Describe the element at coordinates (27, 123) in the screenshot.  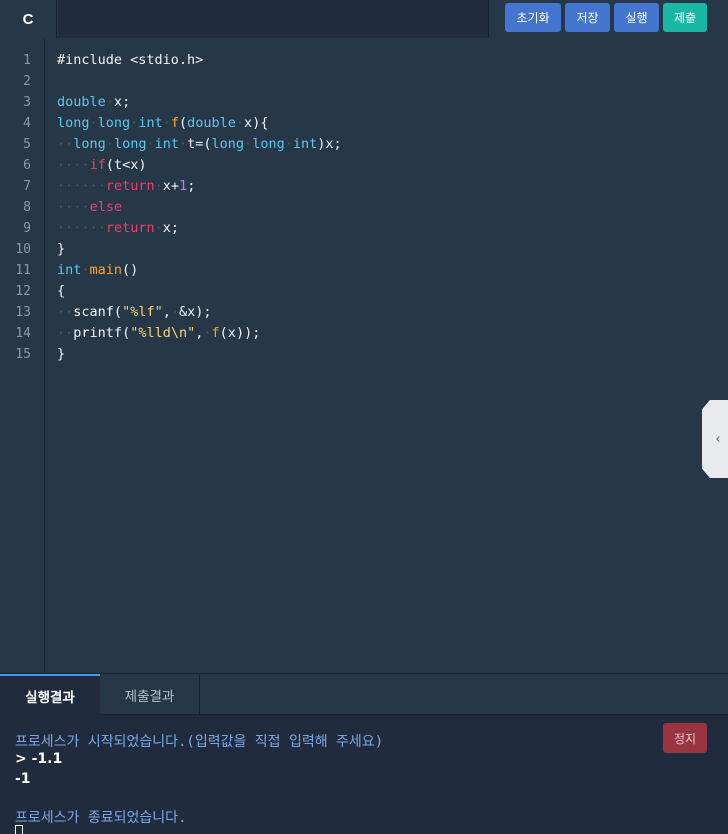
I see `line-number: 4` at that location.